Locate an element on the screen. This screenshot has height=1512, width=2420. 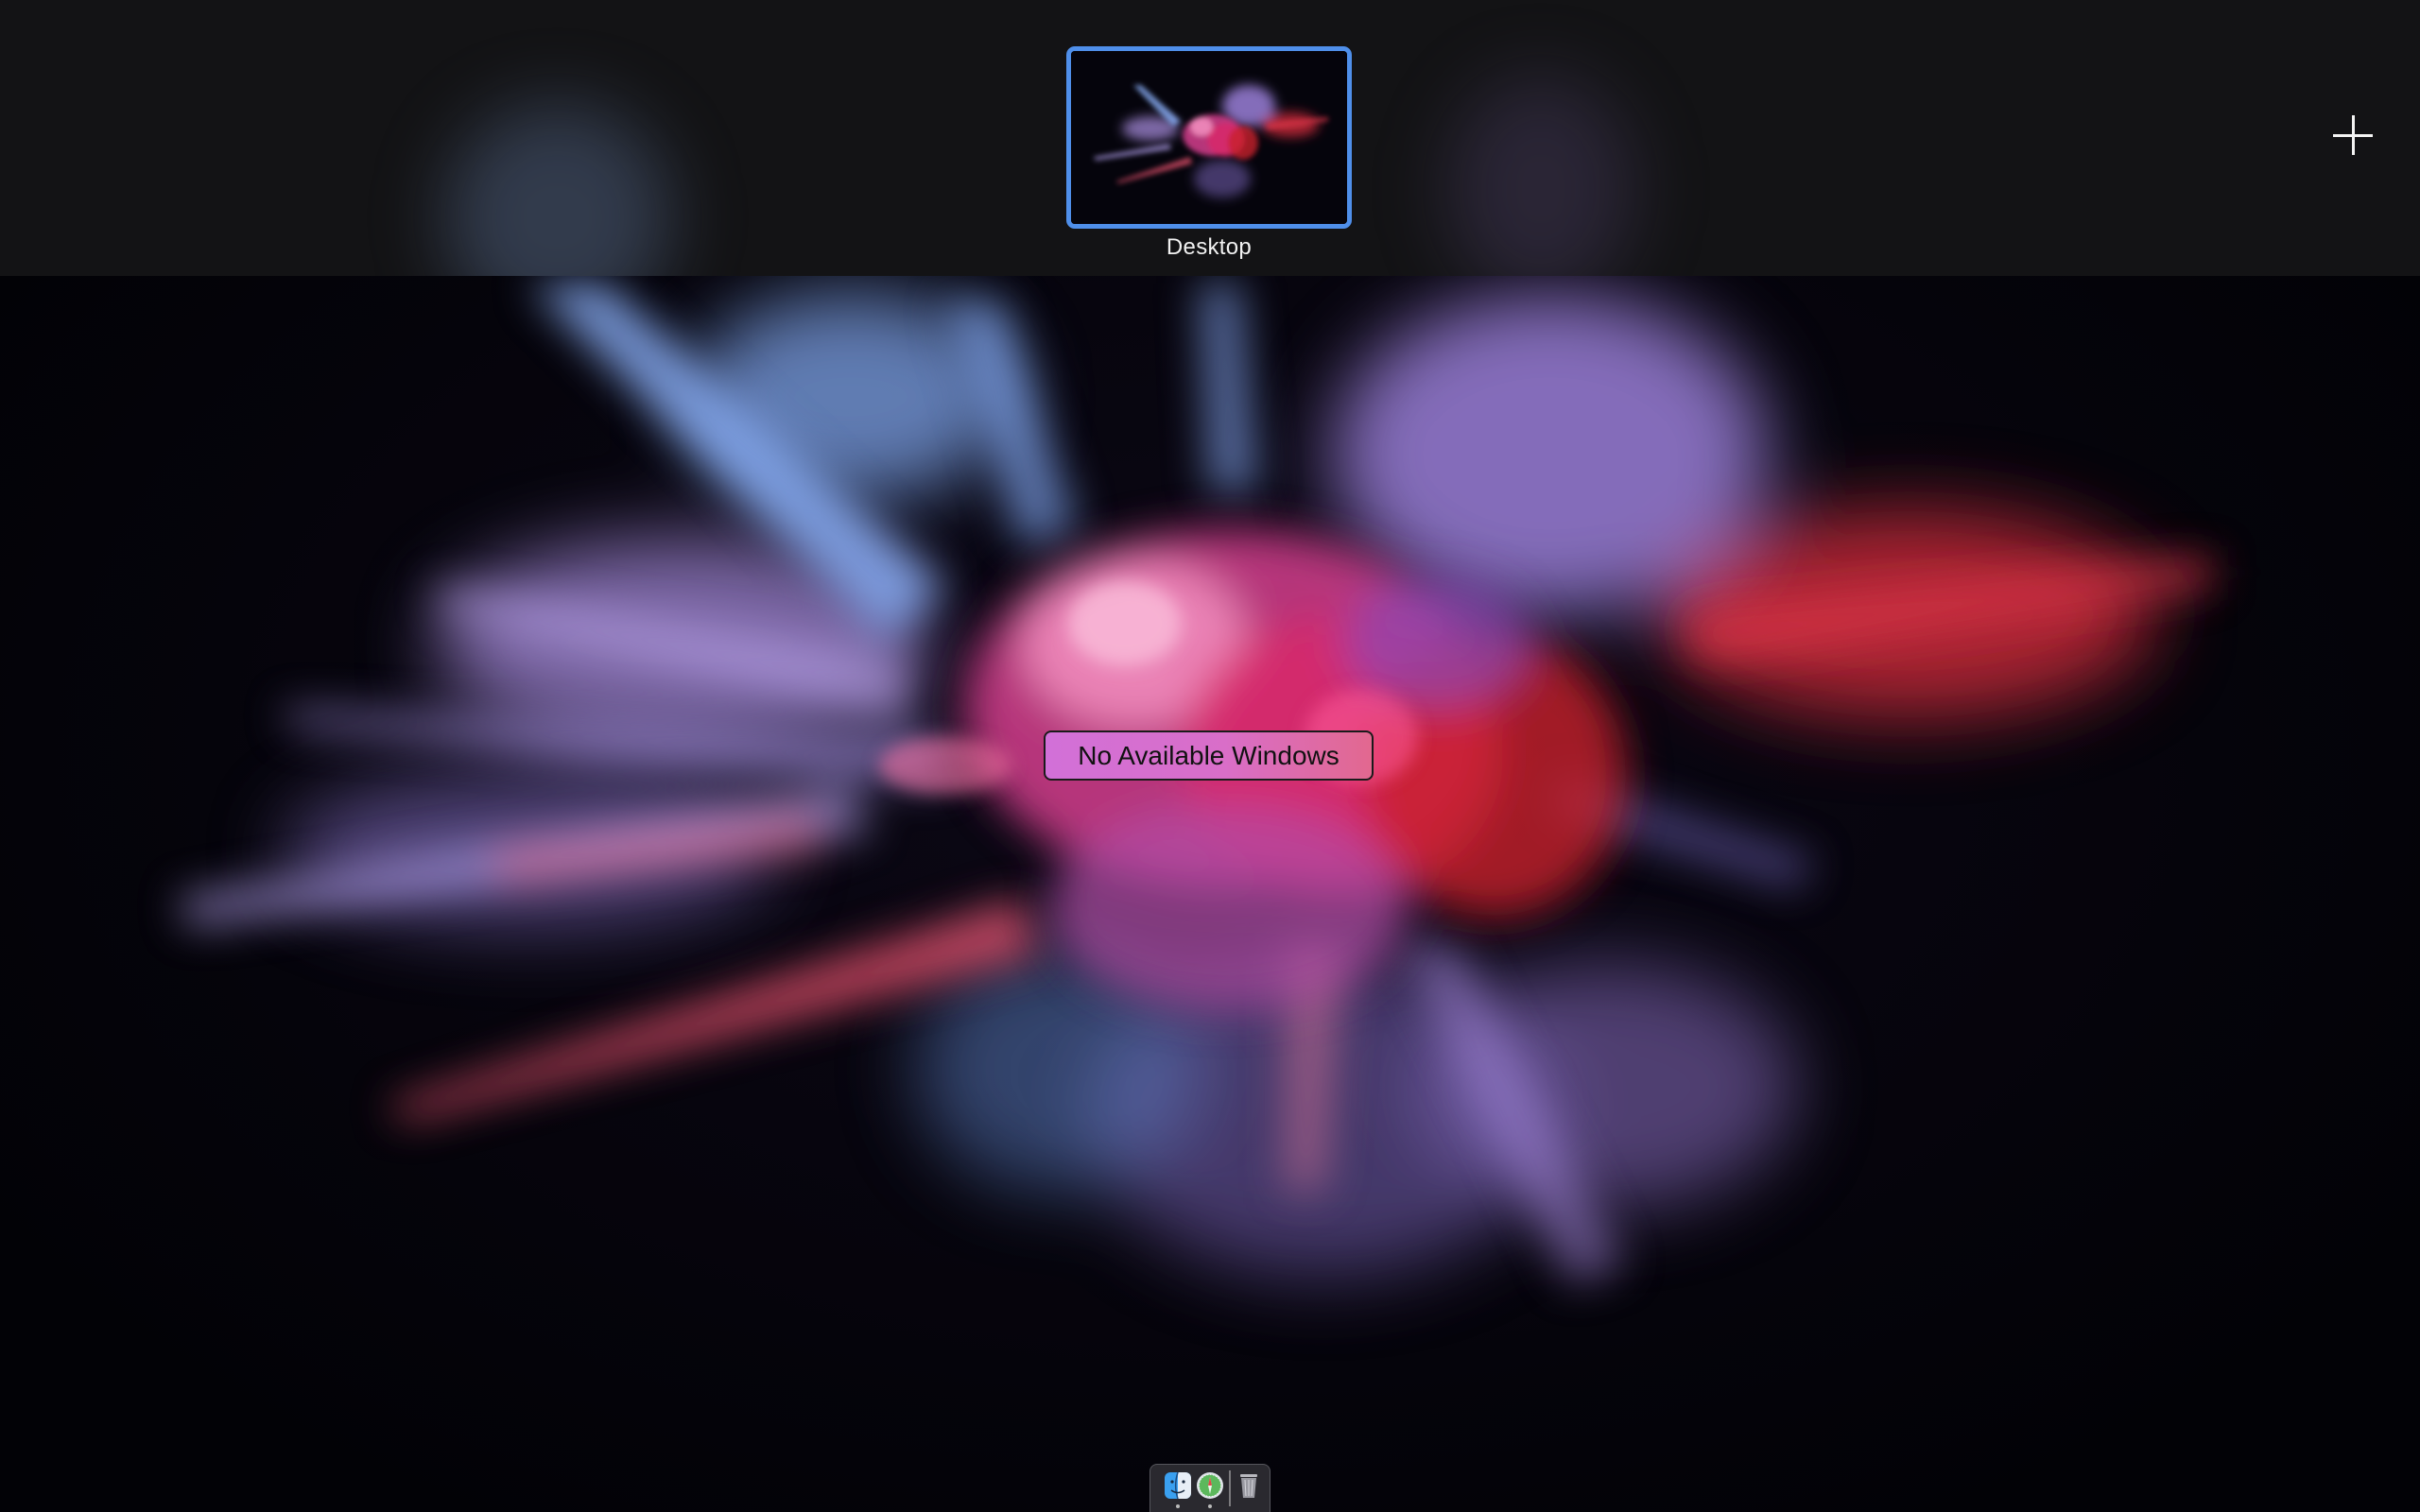
no-windows-message: No Available Windows is located at coordinates (1209, 755).